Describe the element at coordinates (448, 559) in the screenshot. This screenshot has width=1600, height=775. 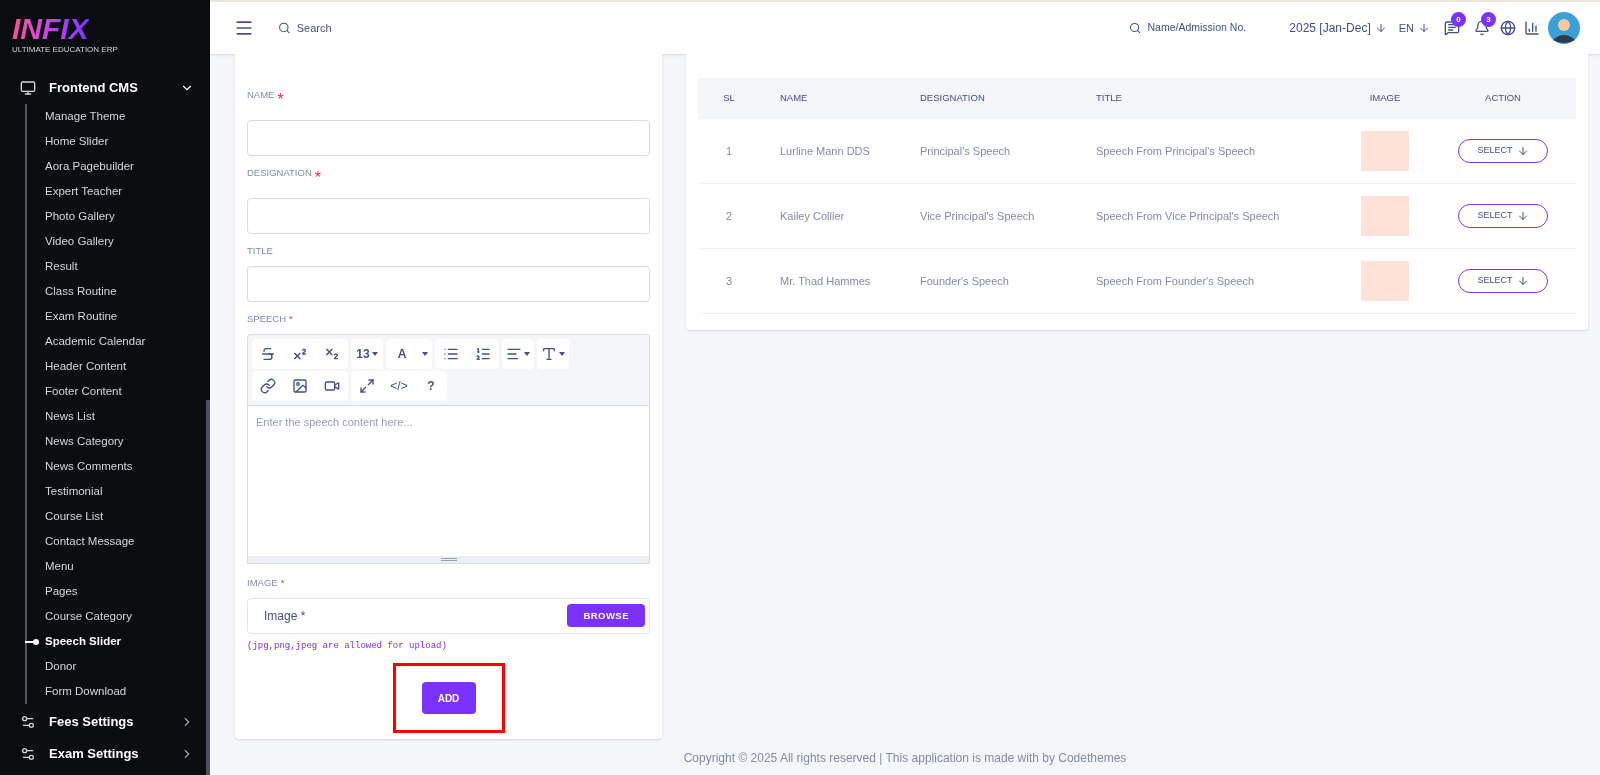
I see `resize-handle` at that location.